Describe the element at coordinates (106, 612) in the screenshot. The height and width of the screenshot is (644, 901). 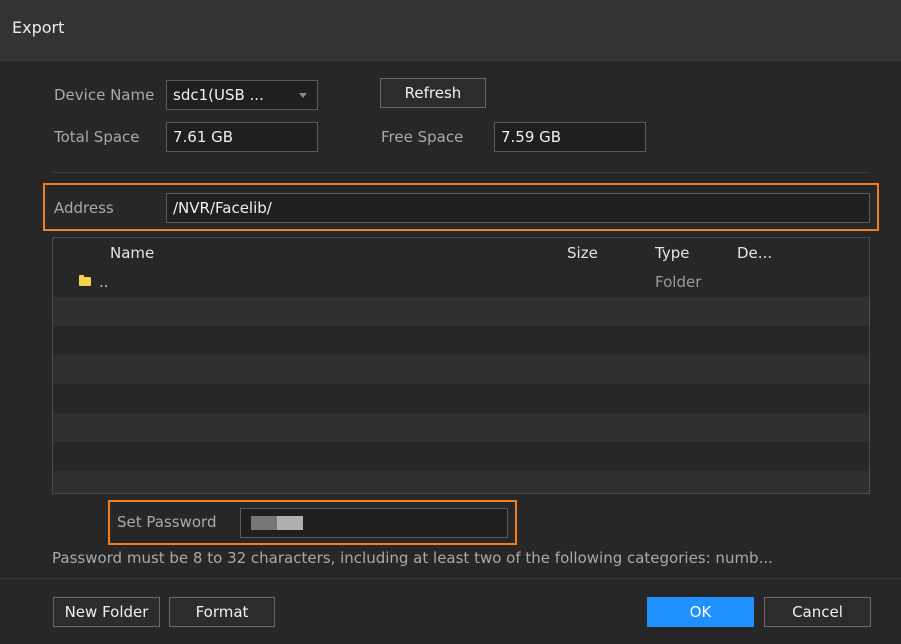
I see `new-folder-button: New Folder` at that location.